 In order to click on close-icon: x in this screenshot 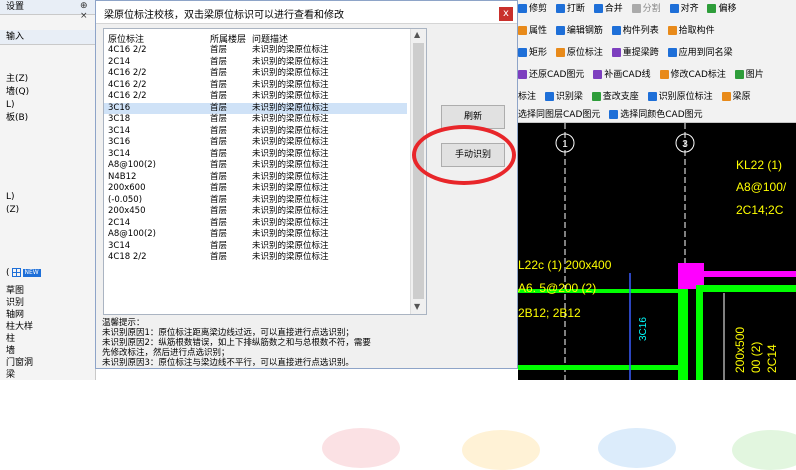, I will do `click(506, 14)`.